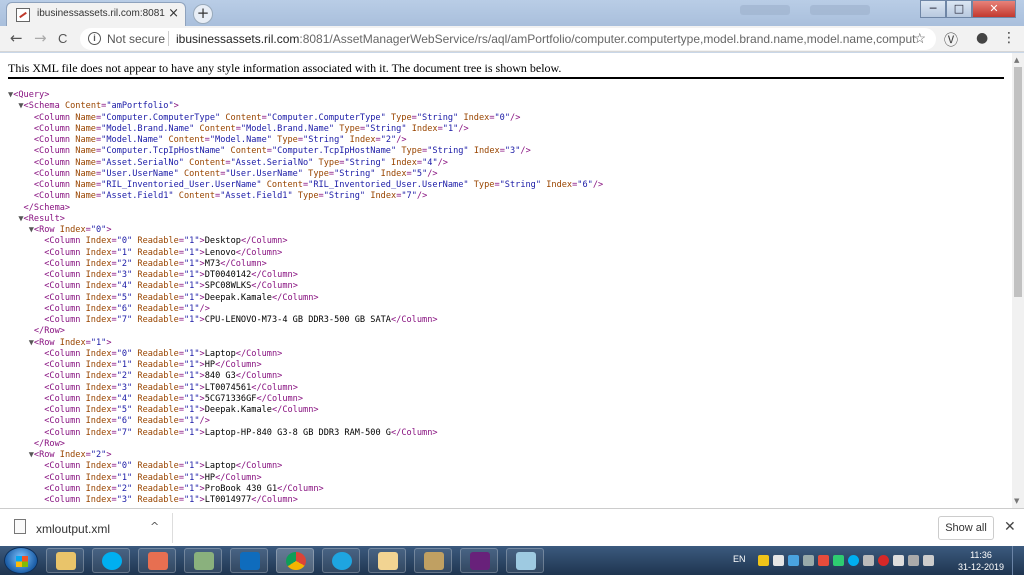 The width and height of the screenshot is (1024, 575). What do you see at coordinates (154, 526) in the screenshot?
I see `download-options-chevron-icon: ^` at bounding box center [154, 526].